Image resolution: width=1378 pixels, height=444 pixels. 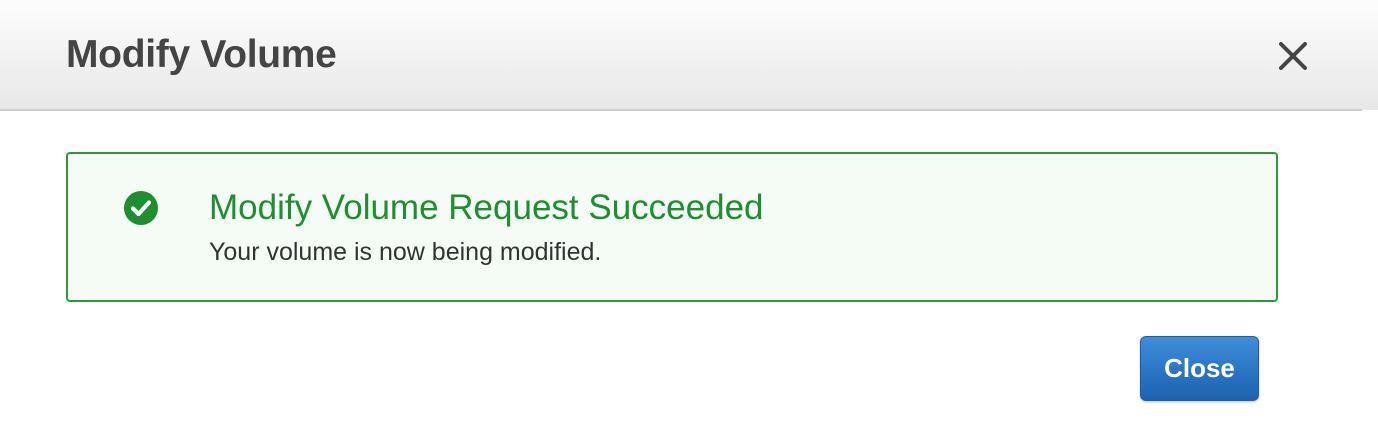 What do you see at coordinates (681, 110) in the screenshot?
I see `header-divider` at bounding box center [681, 110].